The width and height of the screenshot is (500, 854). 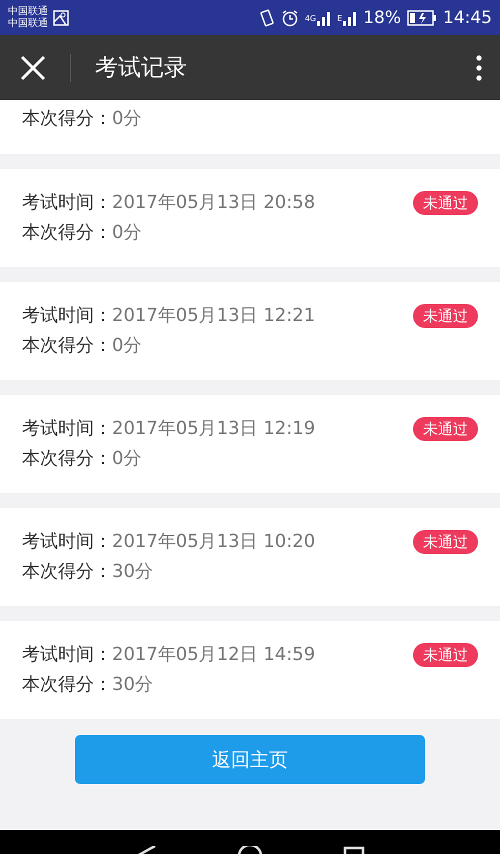 What do you see at coordinates (266, 17) in the screenshot?
I see `vibrate-icon` at bounding box center [266, 17].